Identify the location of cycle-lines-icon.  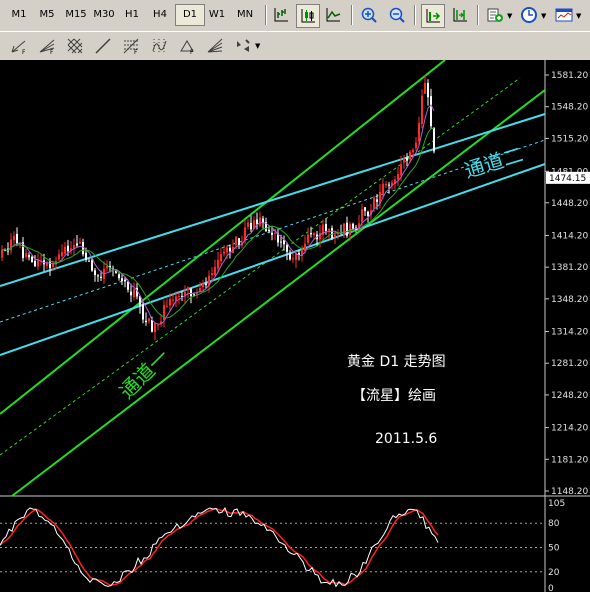
(159, 46).